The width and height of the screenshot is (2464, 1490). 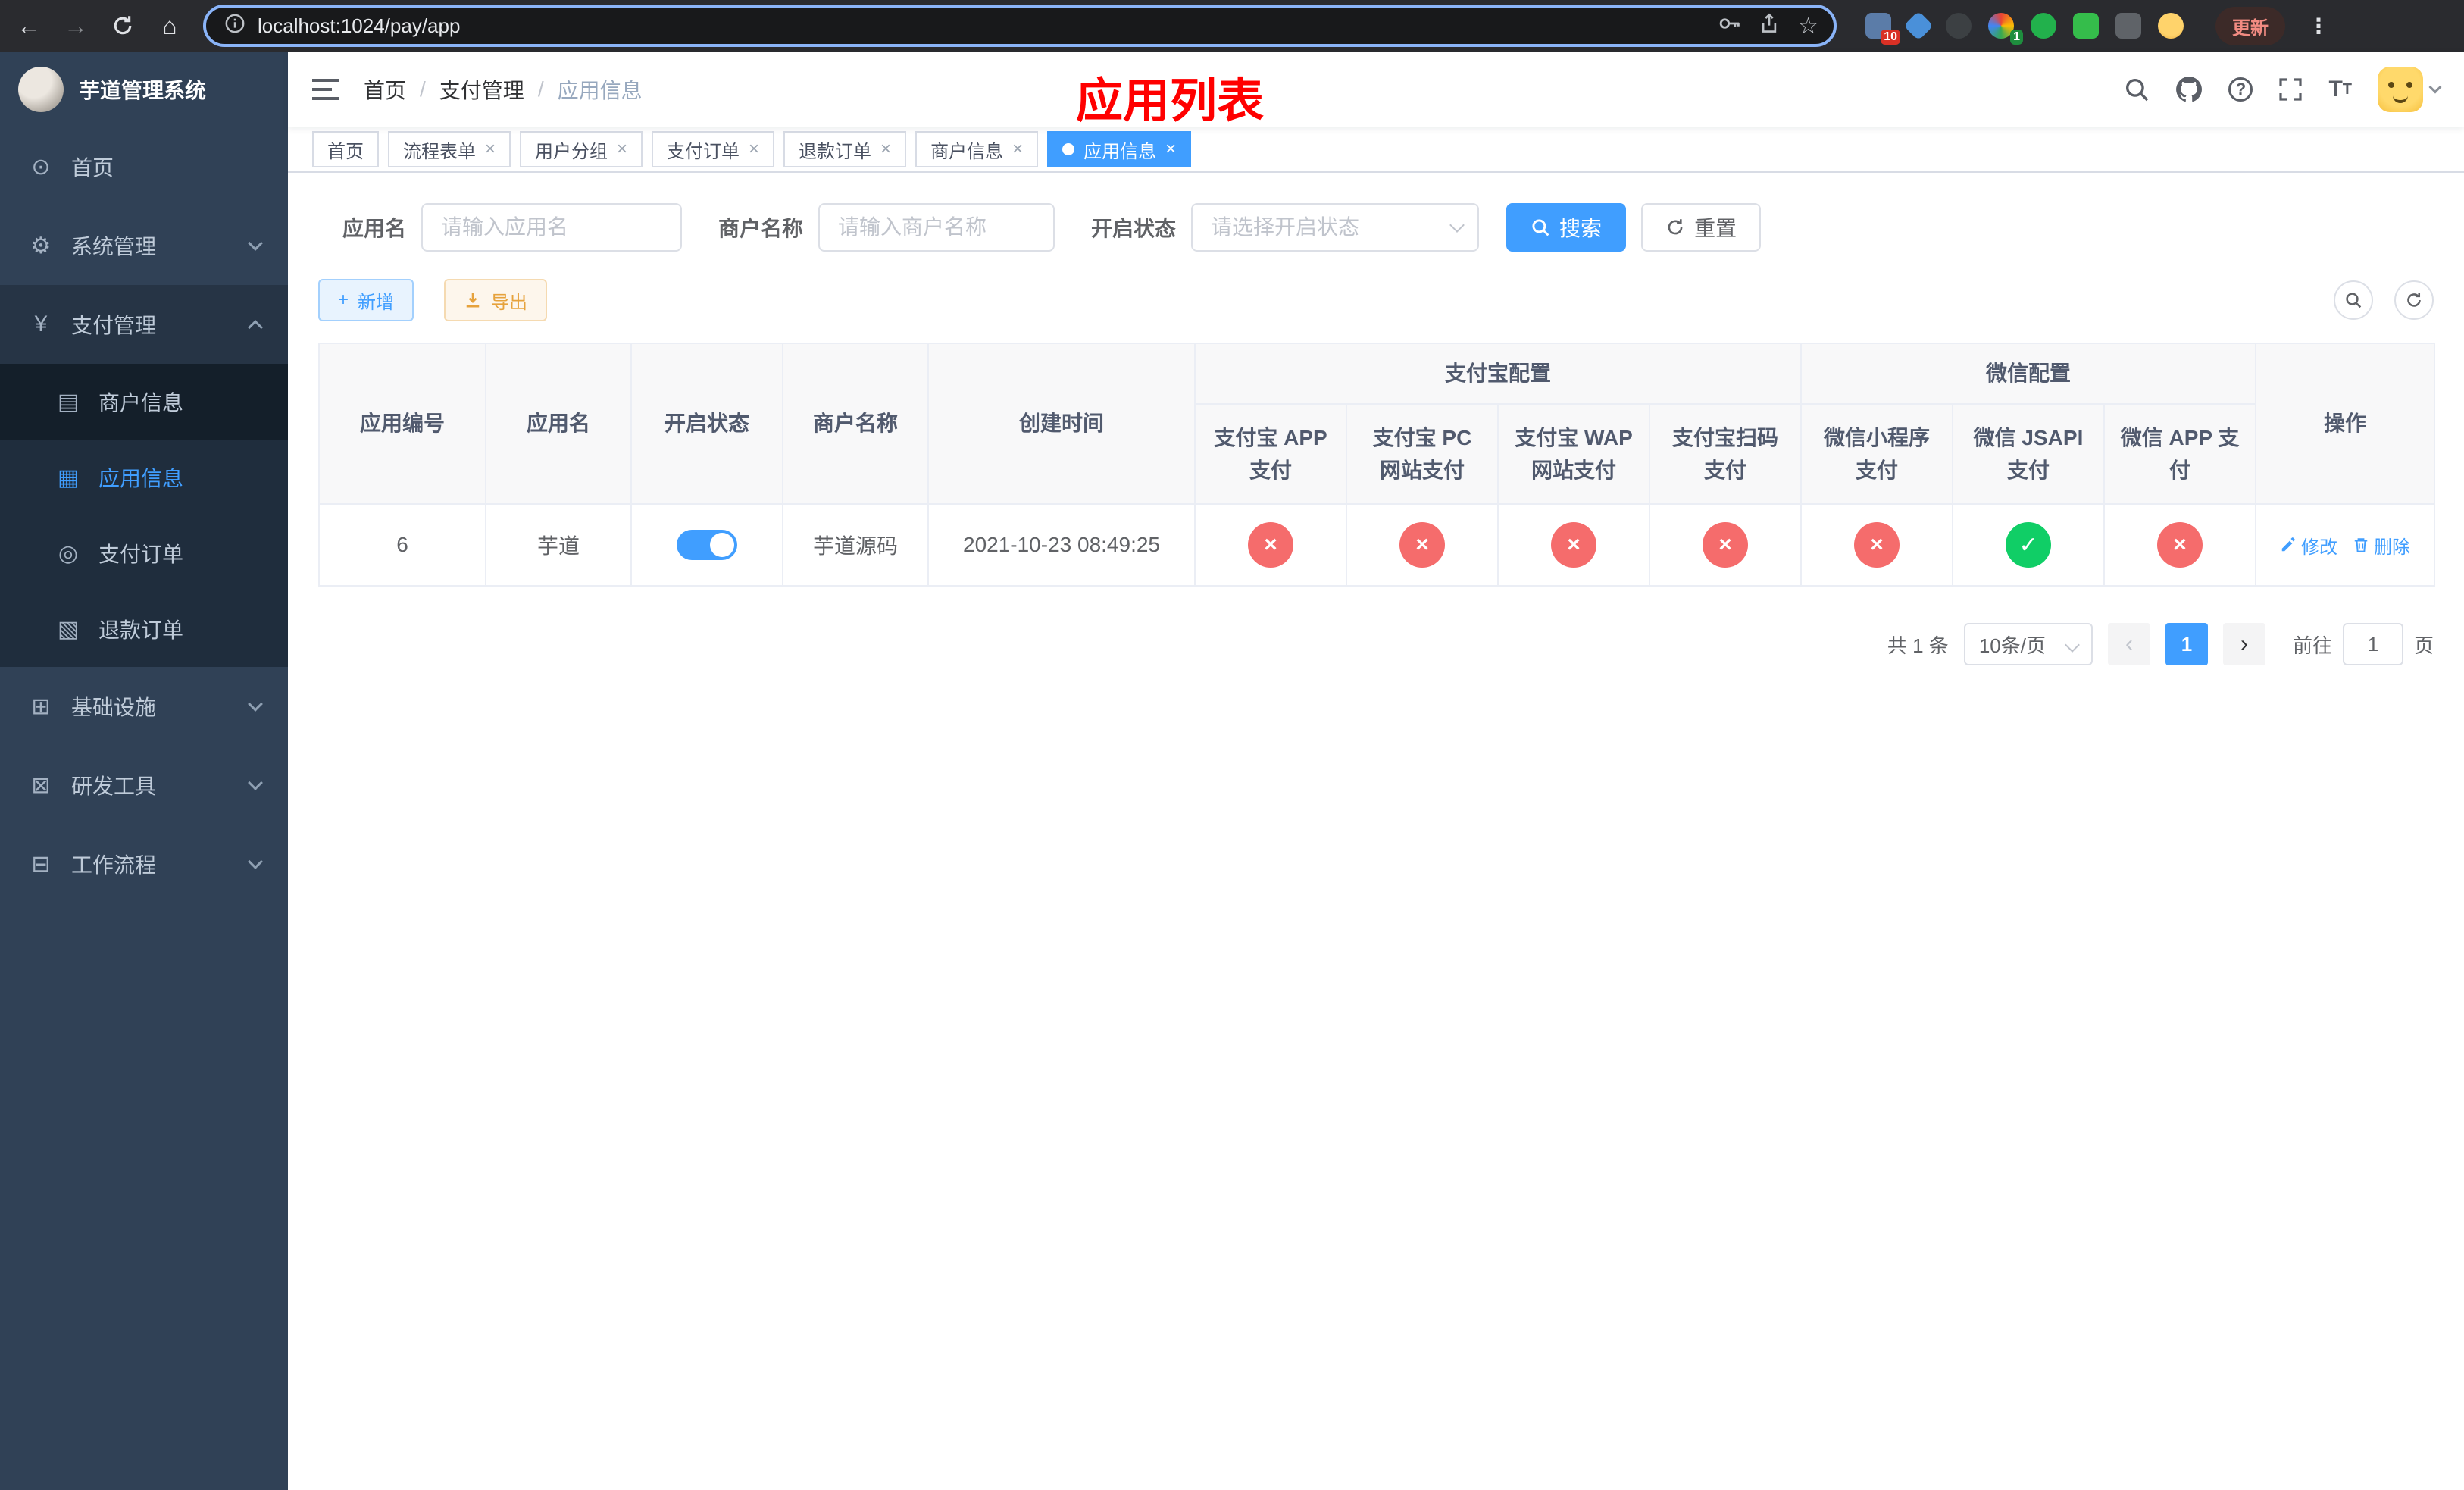 What do you see at coordinates (234, 26) in the screenshot?
I see `site-info-icon` at bounding box center [234, 26].